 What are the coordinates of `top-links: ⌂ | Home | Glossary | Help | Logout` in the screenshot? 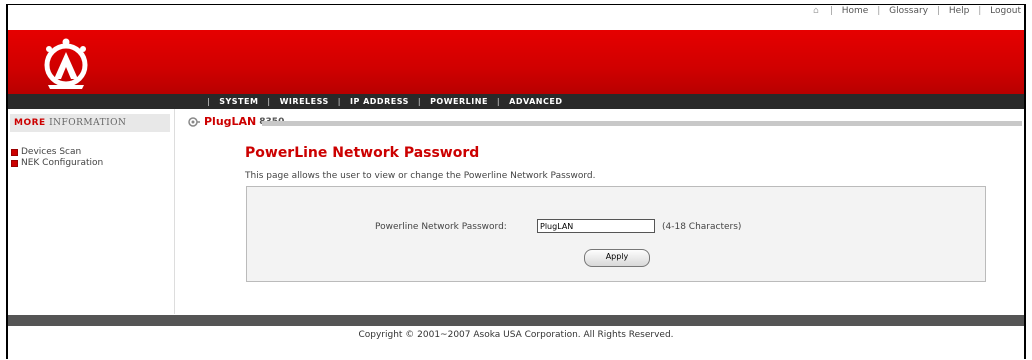 It's located at (917, 11).